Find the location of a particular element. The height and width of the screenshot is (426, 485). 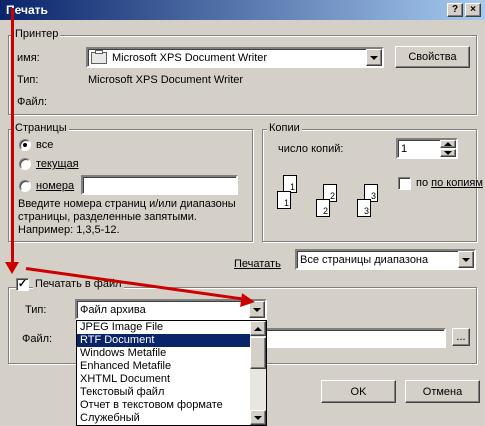

collate-label: по по копиям is located at coordinates (449, 183).